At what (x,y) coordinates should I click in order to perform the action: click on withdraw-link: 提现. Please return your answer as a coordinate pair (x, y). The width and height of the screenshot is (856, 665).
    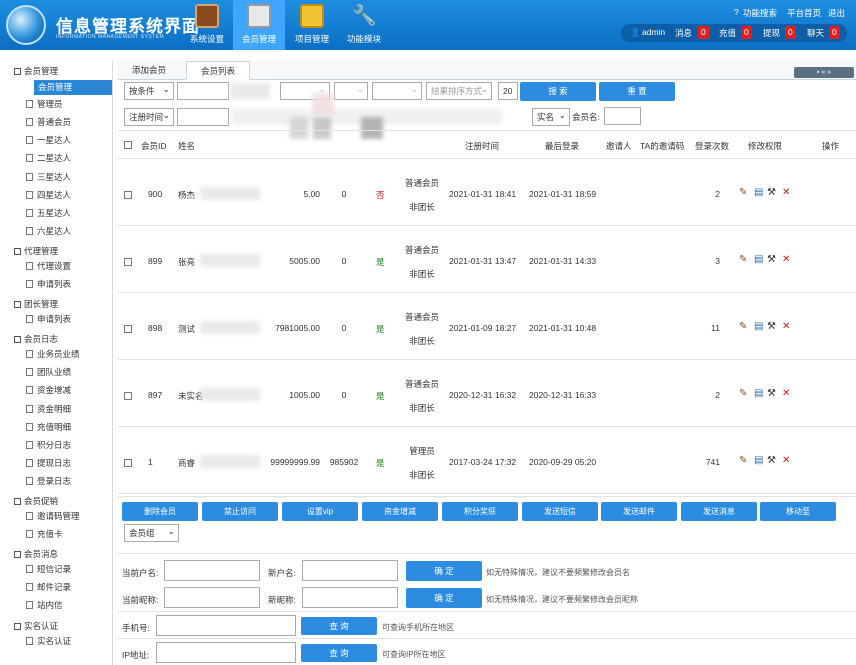
    Looking at the image, I should click on (771, 33).